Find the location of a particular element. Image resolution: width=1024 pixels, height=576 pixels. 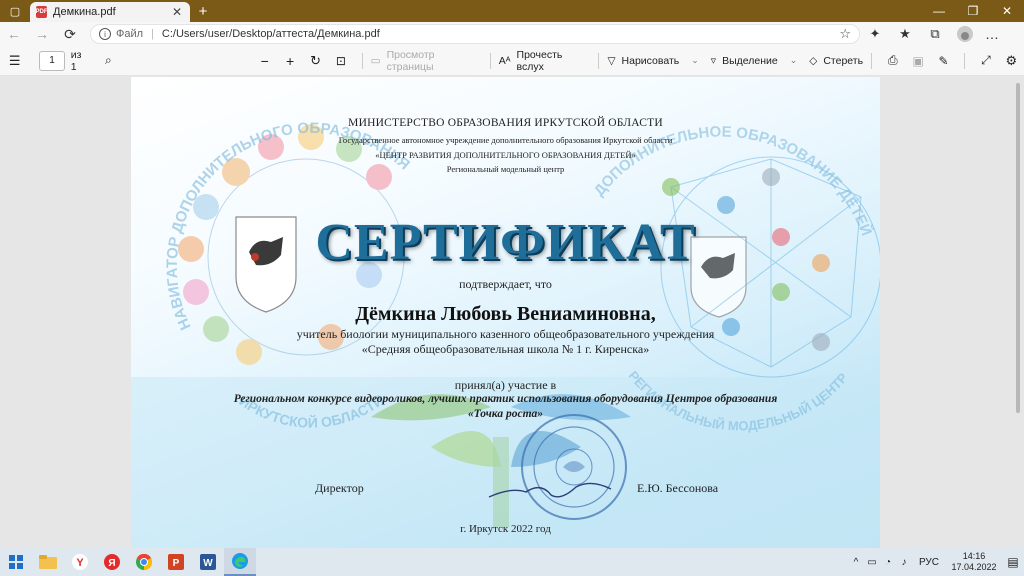

battery-icon: ▭ is located at coordinates (872, 562).